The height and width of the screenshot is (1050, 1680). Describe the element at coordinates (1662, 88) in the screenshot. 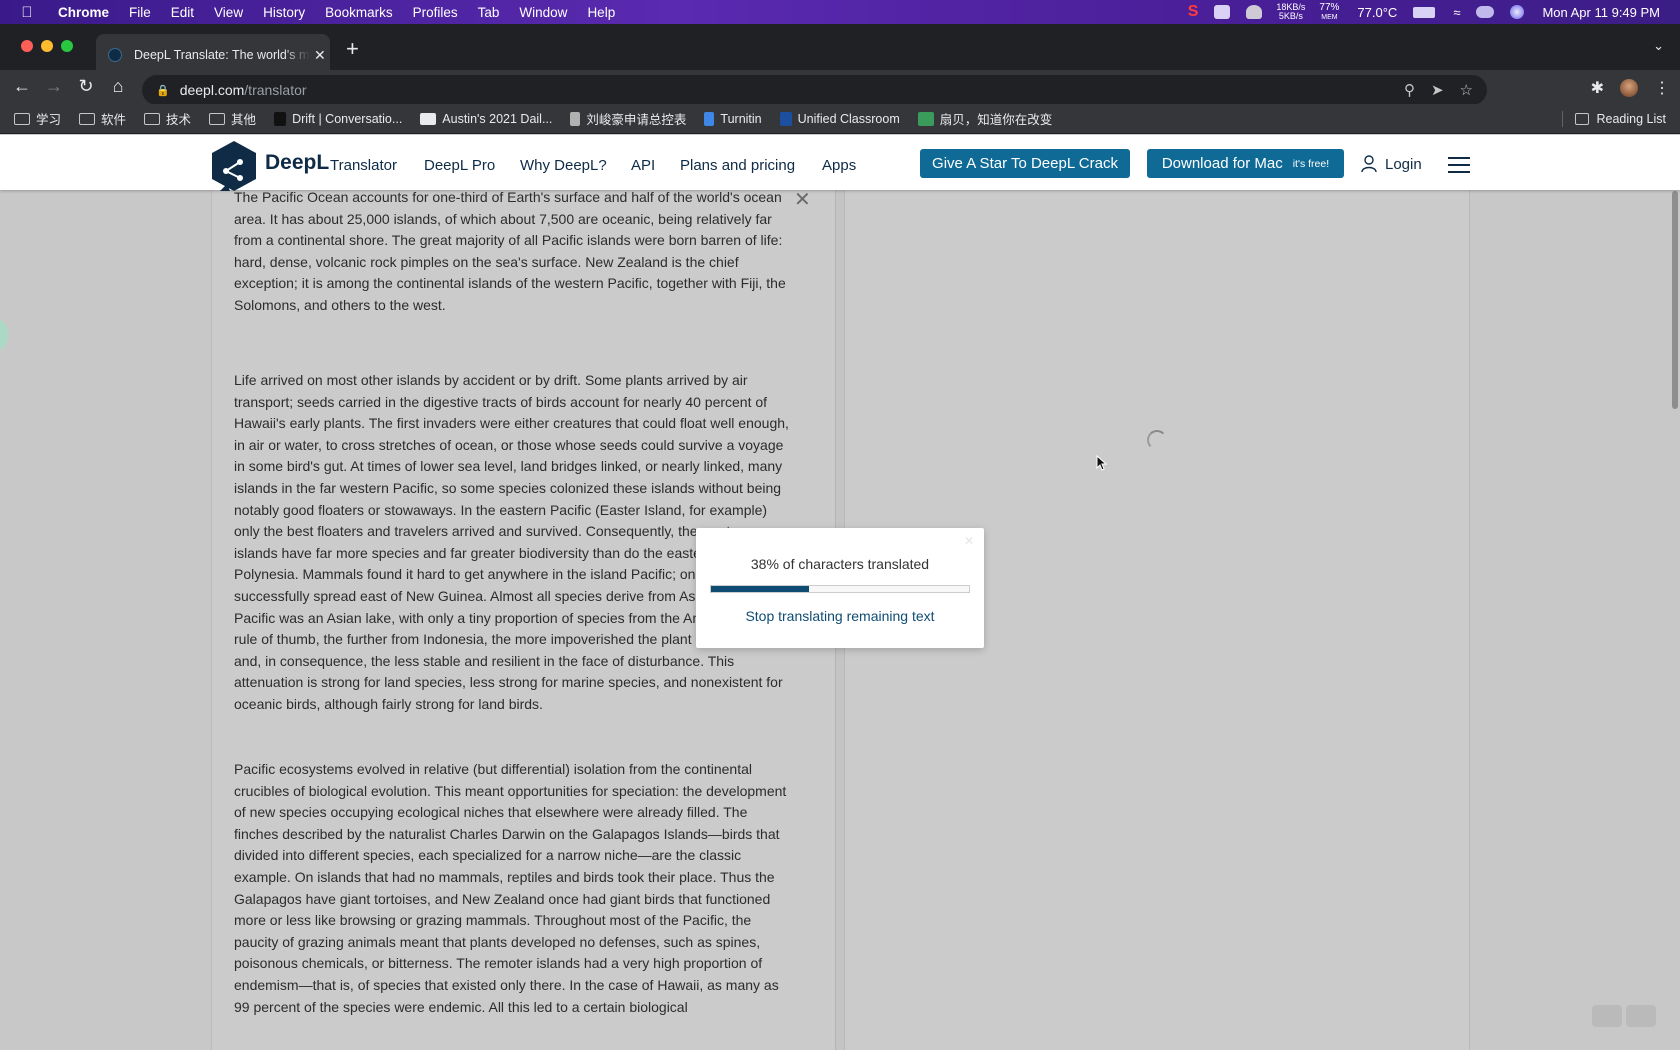

I see `more-menu-icon: ⋮` at that location.